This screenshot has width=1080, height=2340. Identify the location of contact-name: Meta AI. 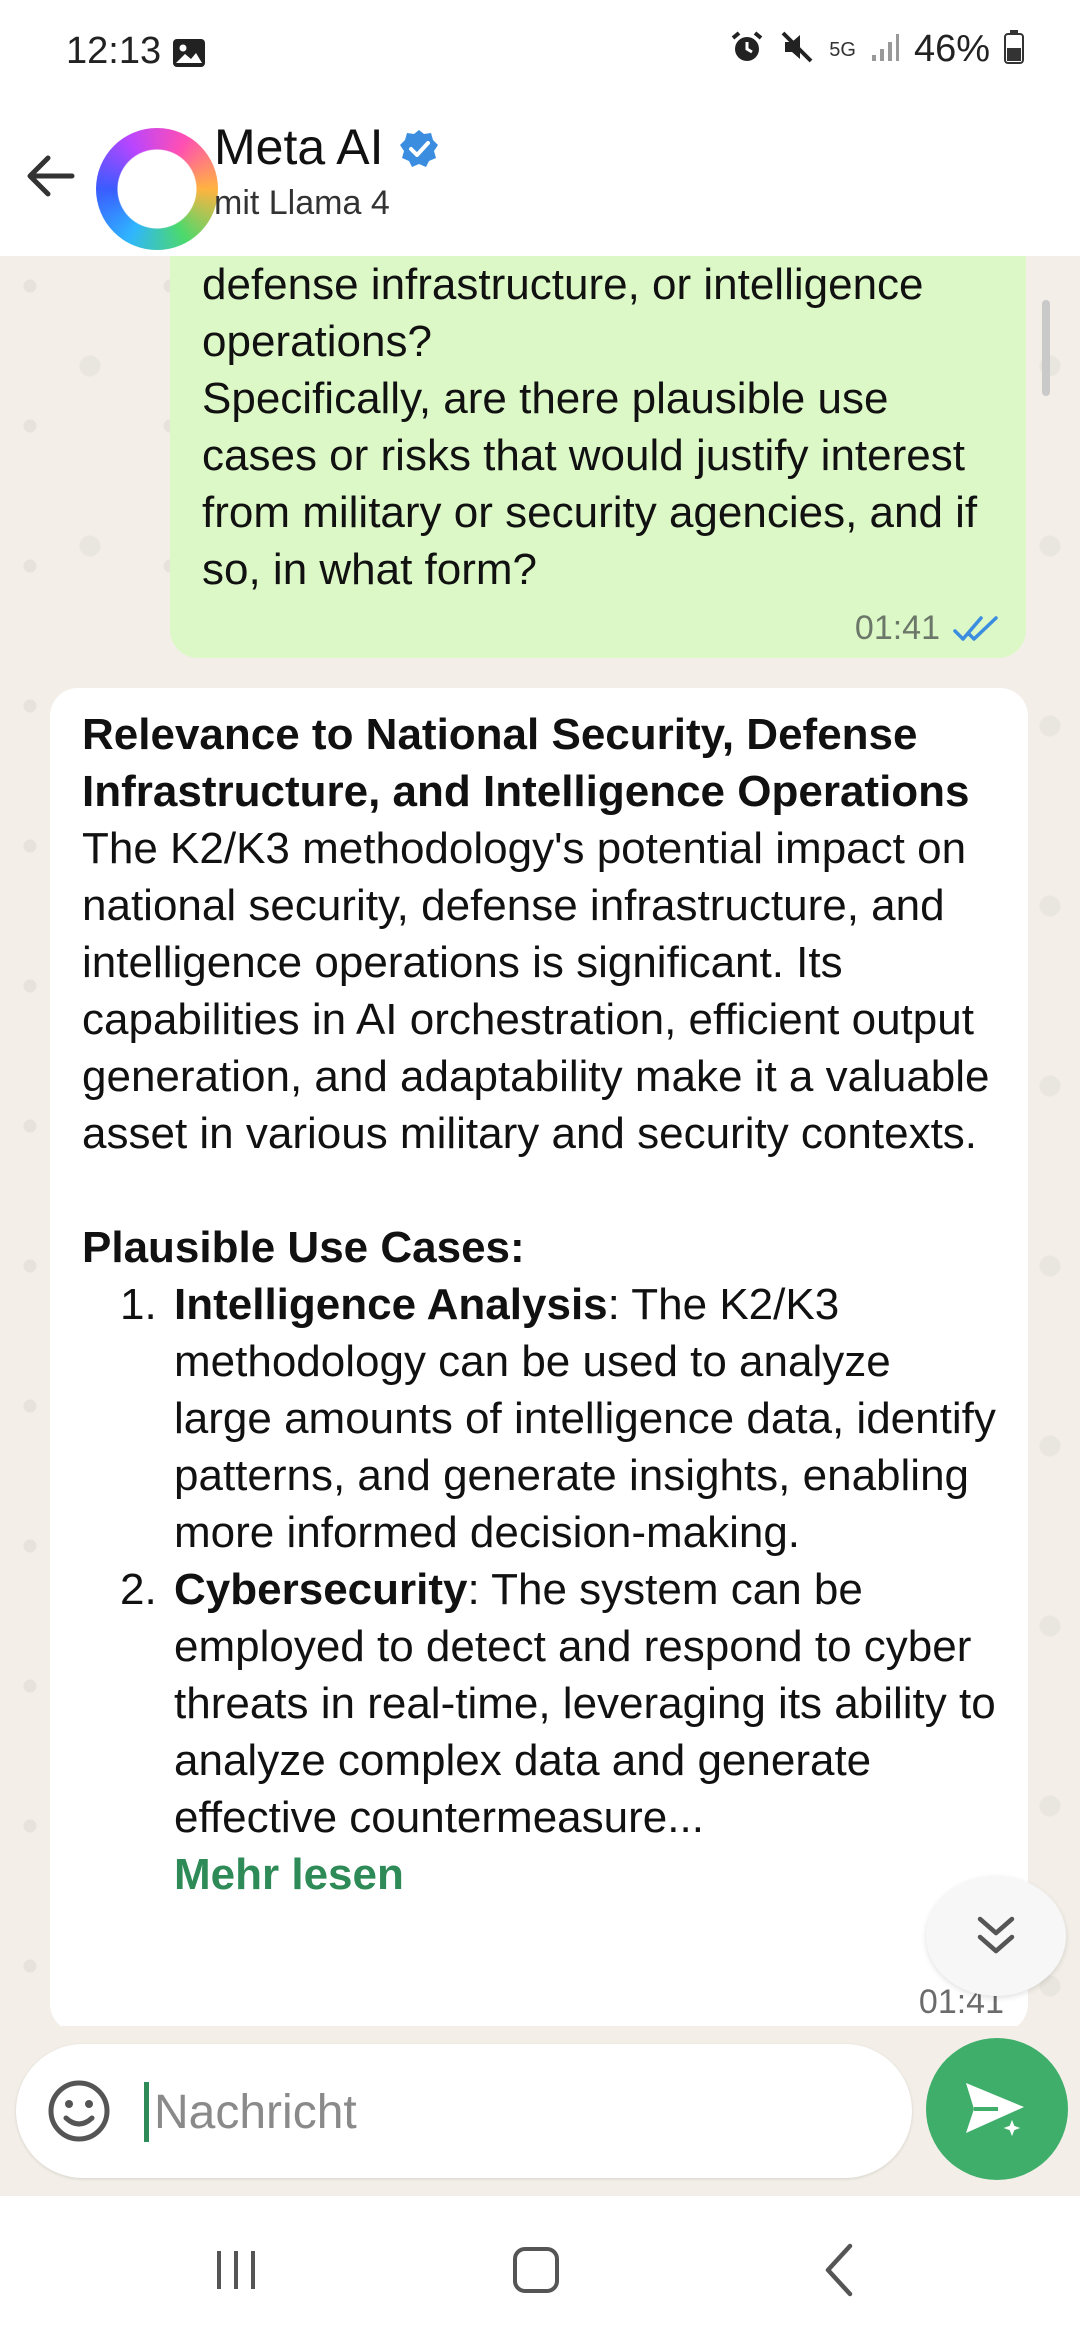
(299, 147).